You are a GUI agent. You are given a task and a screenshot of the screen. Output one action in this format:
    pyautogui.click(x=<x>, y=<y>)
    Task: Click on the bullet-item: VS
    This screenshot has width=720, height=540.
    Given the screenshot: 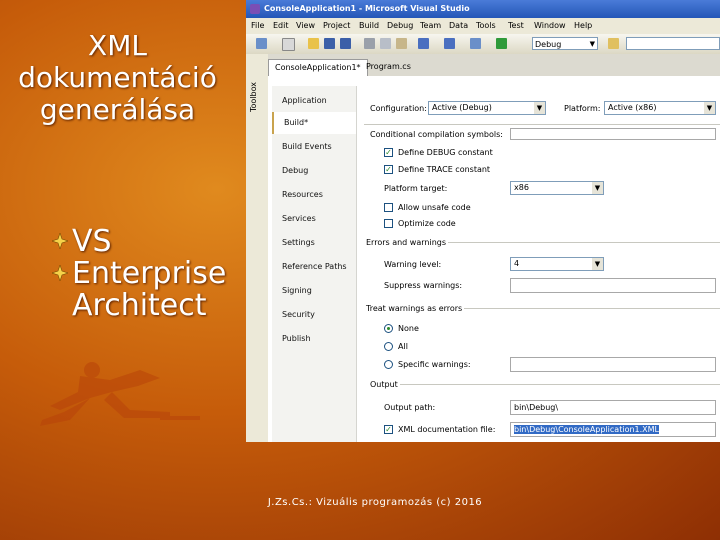 What is the action you would take?
    pyautogui.click(x=147, y=242)
    